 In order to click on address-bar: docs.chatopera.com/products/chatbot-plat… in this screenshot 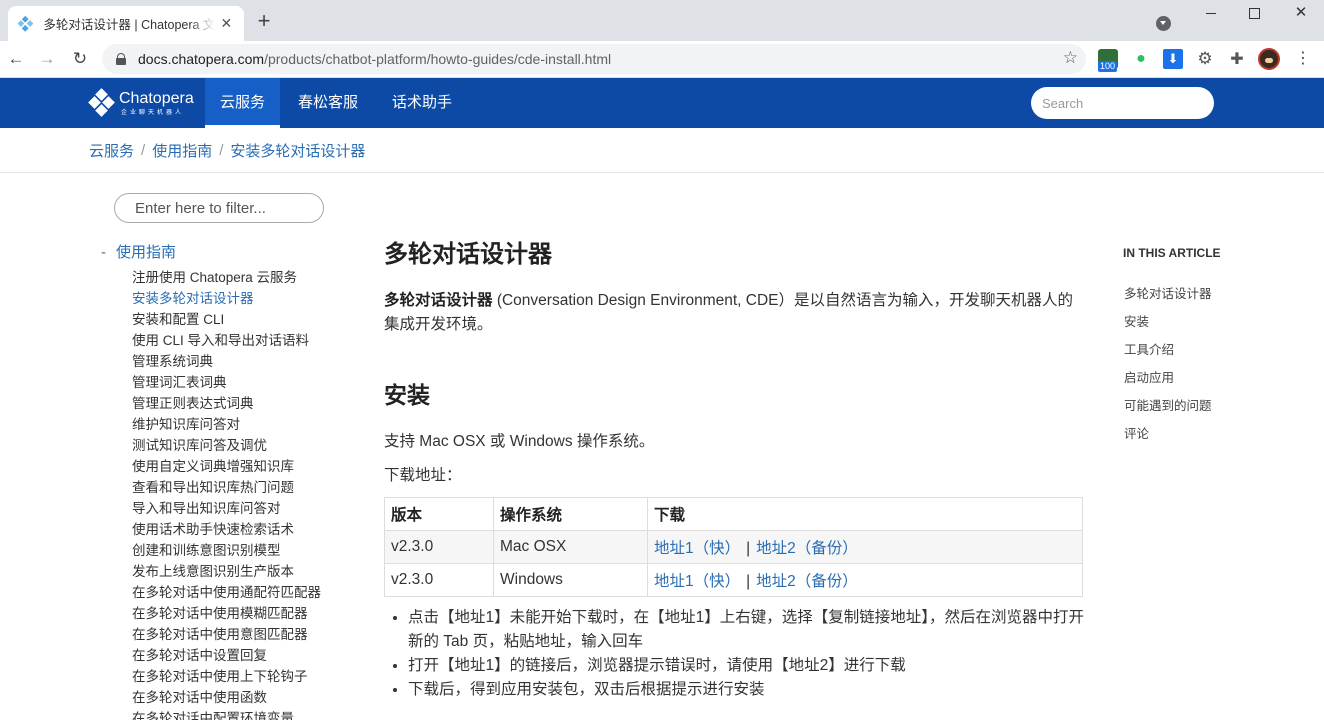, I will do `click(594, 59)`.